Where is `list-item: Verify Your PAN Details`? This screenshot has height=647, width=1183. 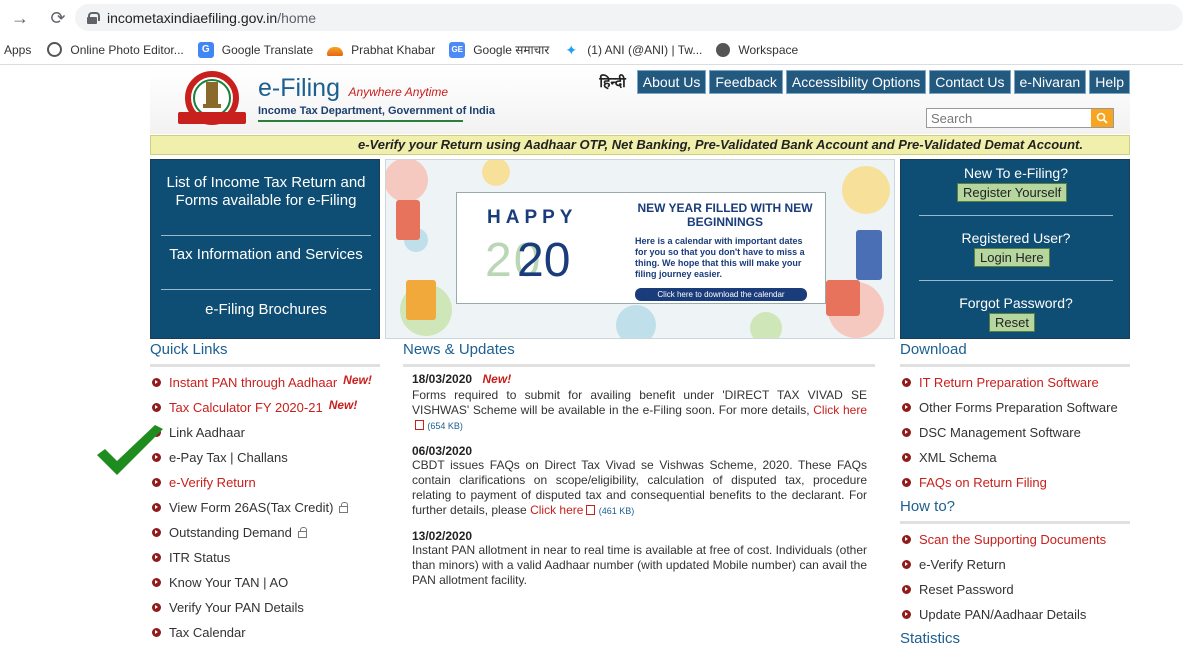
list-item: Verify Your PAN Details is located at coordinates (262, 607).